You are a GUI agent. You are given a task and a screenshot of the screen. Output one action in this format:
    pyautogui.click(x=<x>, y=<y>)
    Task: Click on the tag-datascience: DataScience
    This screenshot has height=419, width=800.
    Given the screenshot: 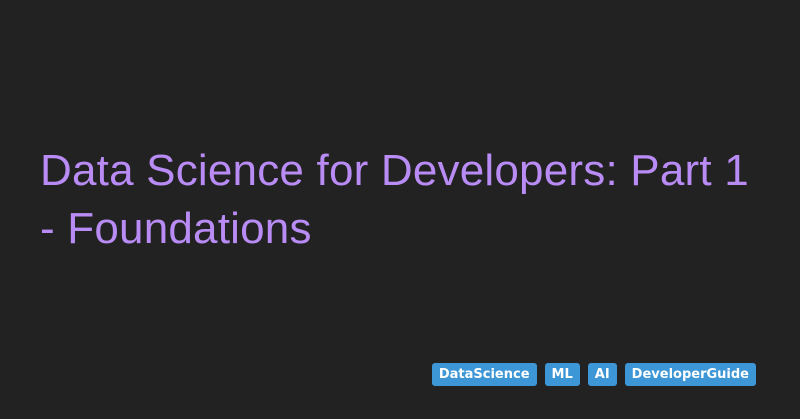 What is the action you would take?
    pyautogui.click(x=484, y=374)
    